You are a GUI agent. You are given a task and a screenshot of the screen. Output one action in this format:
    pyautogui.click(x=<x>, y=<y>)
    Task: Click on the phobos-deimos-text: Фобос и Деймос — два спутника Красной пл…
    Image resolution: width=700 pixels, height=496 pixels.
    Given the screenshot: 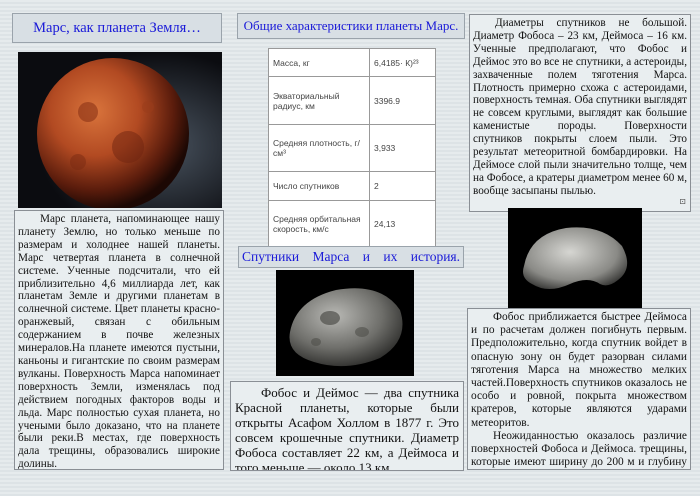 What is the action you would take?
    pyautogui.click(x=347, y=426)
    